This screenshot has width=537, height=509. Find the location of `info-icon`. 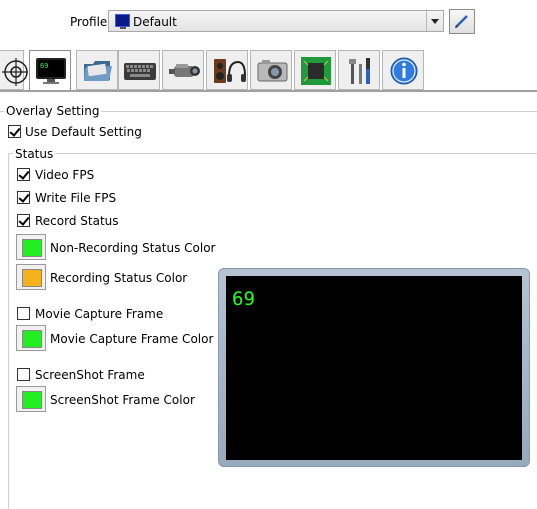

info-icon is located at coordinates (404, 71).